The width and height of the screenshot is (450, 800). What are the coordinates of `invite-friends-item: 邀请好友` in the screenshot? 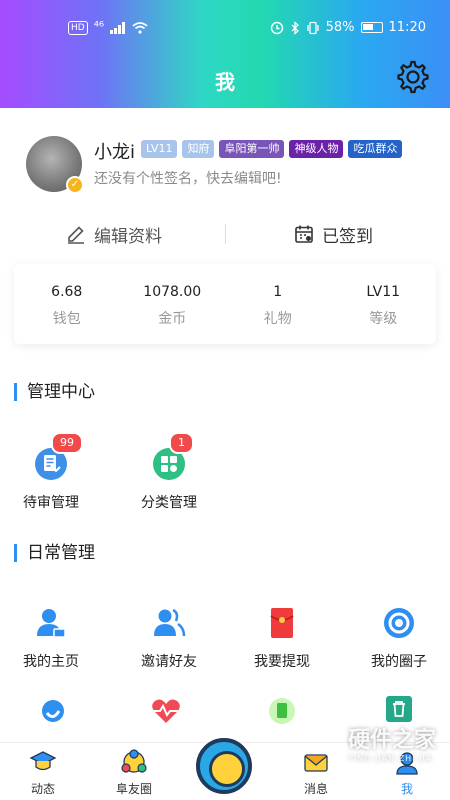 It's located at (169, 638).